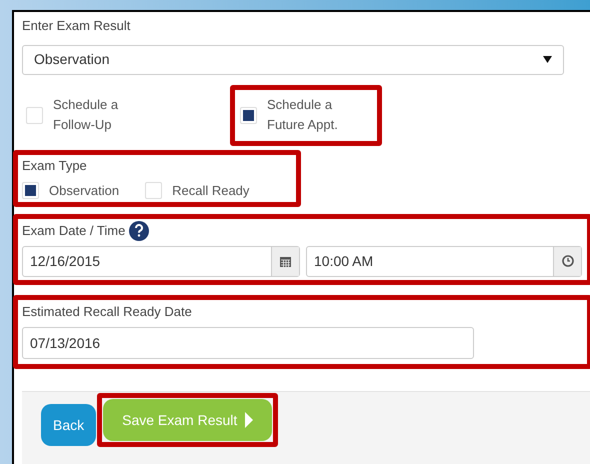 The width and height of the screenshot is (590, 464). I want to click on clock-icon, so click(567, 261).